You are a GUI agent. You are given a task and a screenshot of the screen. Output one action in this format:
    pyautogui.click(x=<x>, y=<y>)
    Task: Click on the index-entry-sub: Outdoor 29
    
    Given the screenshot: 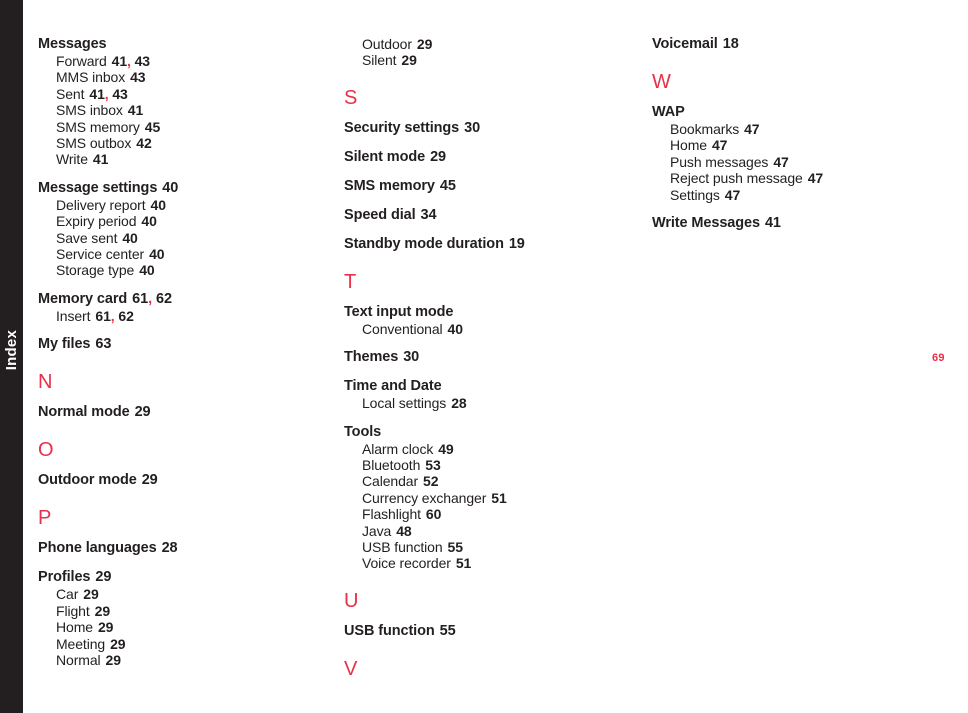 What is the action you would take?
    pyautogui.click(x=486, y=44)
    